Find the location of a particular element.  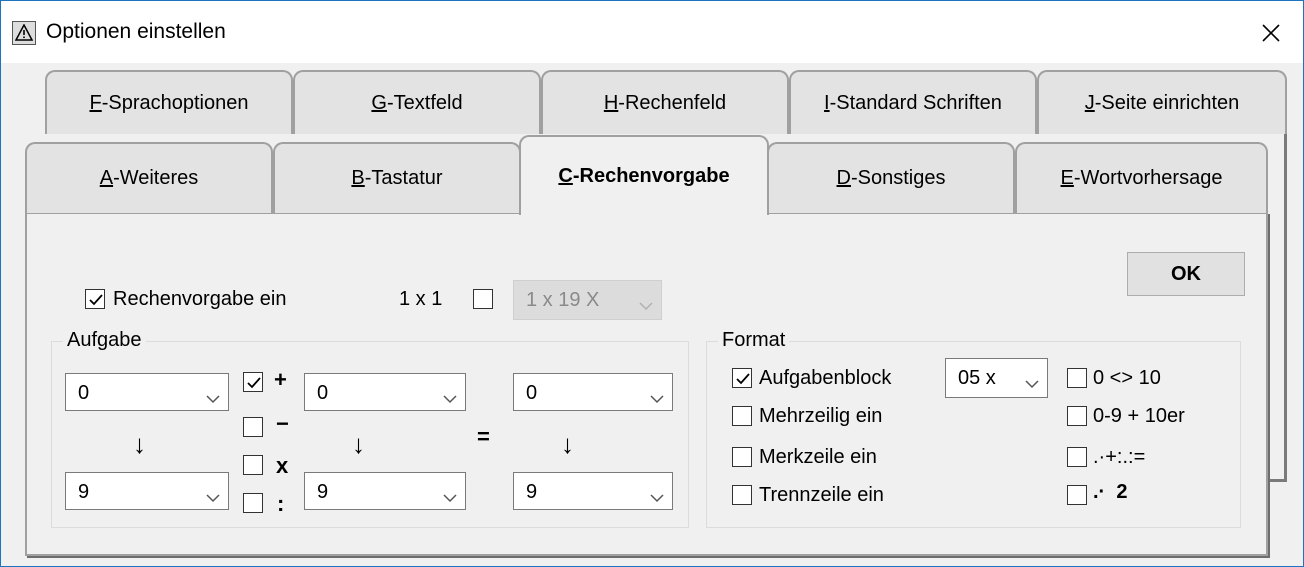

einmaleins-combo: 1 x 19 X is located at coordinates (587, 300).